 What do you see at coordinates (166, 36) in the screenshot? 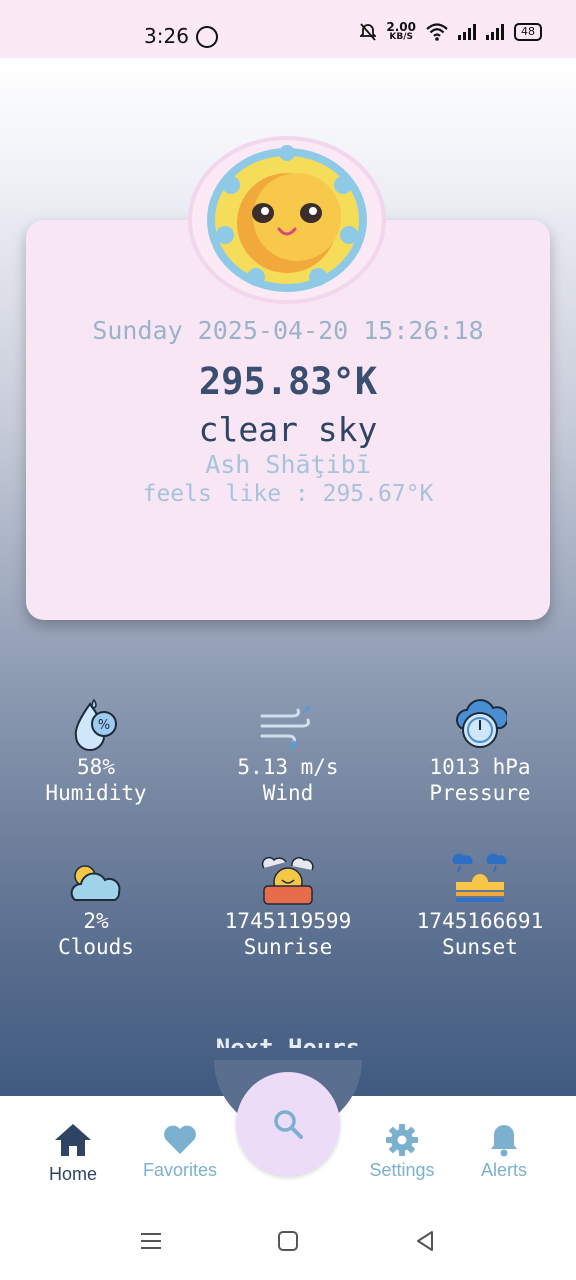
I see `status-time: 3:26` at bounding box center [166, 36].